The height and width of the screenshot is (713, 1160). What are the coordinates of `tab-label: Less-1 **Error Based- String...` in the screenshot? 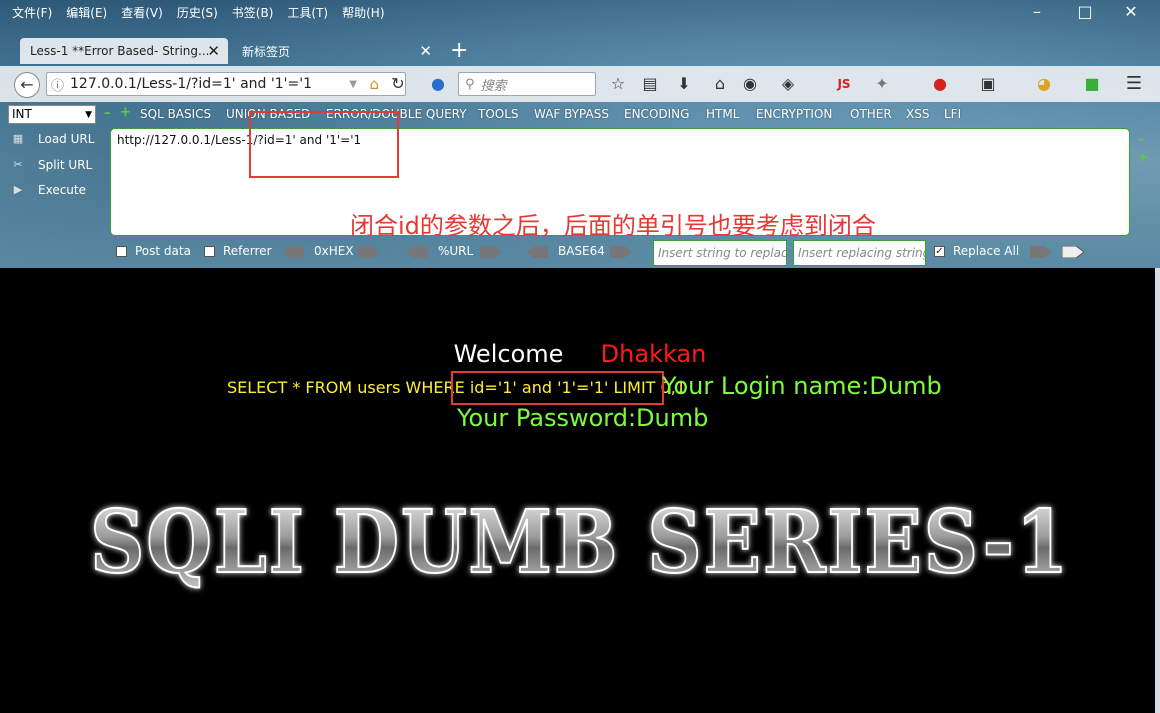 It's located at (120, 51).